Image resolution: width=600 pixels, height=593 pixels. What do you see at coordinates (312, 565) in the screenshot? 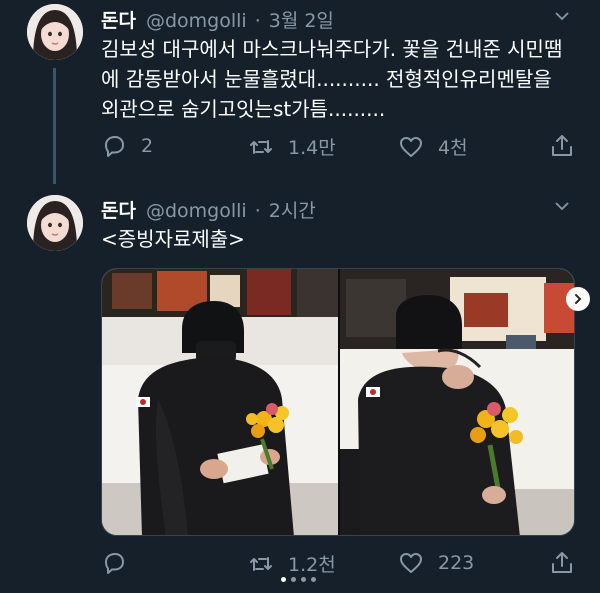
I see `retweet-count: 1.2천` at bounding box center [312, 565].